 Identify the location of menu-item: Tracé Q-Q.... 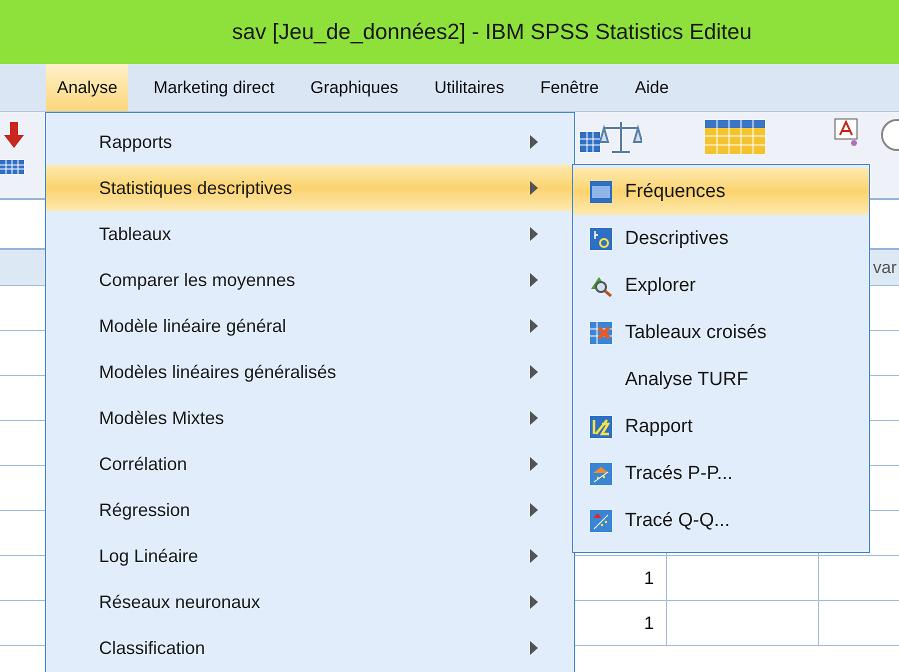
(721, 520).